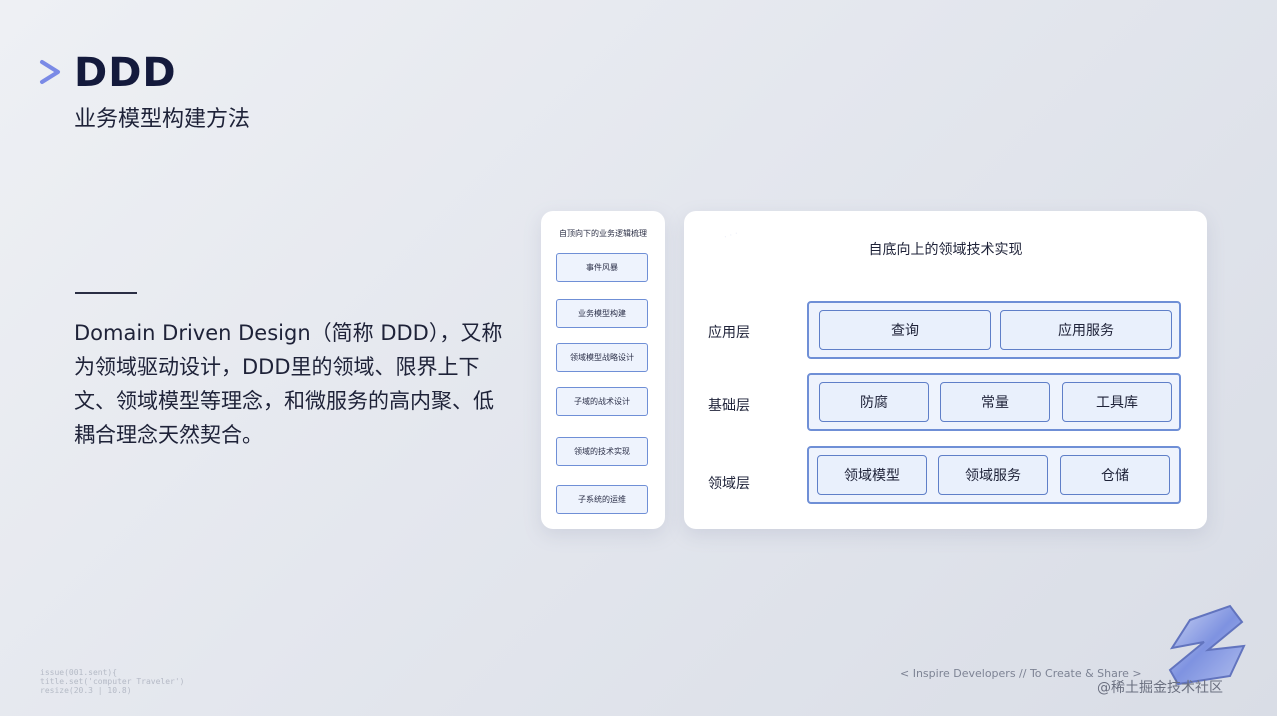  What do you see at coordinates (602, 451) in the screenshot?
I see `step-item: 领域的技术实现` at bounding box center [602, 451].